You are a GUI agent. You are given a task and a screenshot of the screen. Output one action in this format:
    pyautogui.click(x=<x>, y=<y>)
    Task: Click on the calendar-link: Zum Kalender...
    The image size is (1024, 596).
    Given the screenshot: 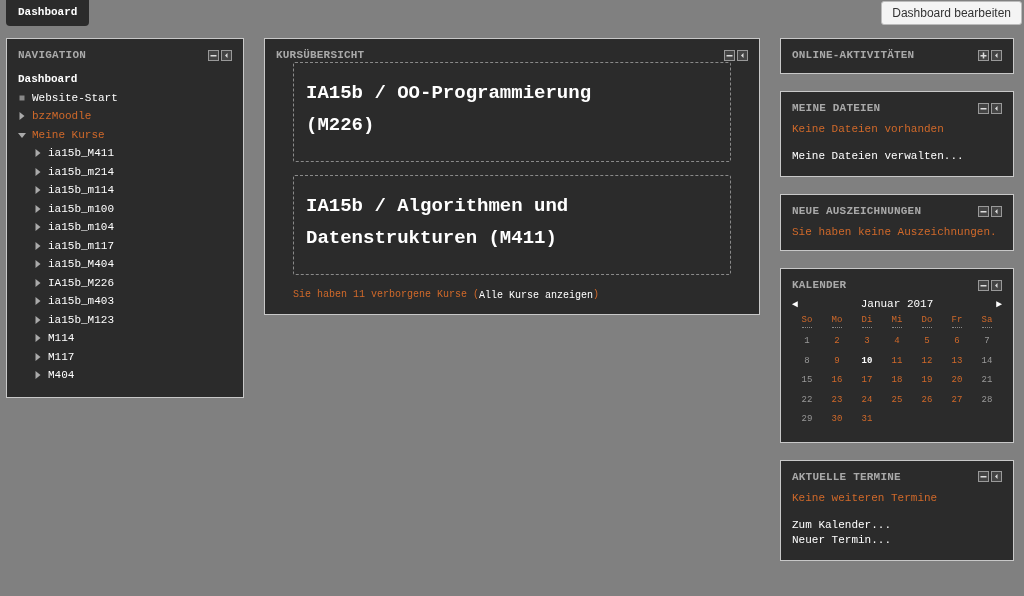 What is the action you would take?
    pyautogui.click(x=897, y=525)
    